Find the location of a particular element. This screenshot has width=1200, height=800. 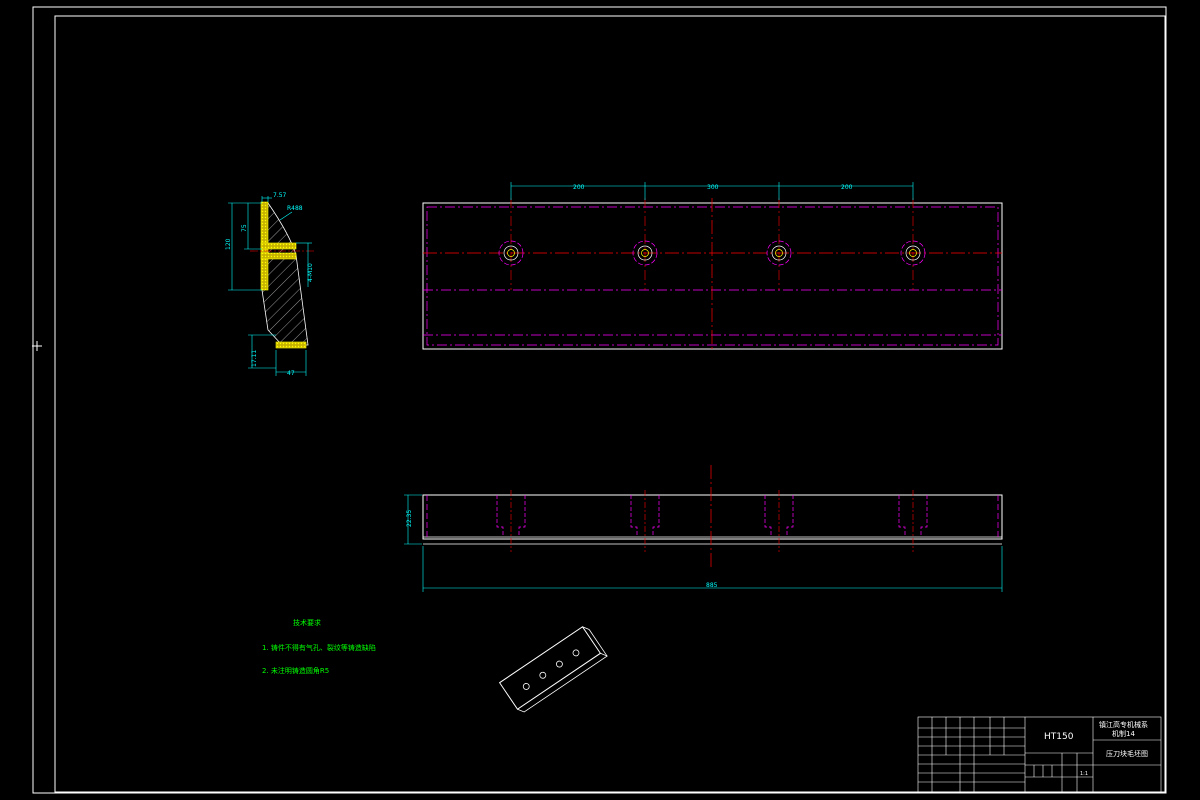

top-view: 200 300 200 is located at coordinates (712, 266).